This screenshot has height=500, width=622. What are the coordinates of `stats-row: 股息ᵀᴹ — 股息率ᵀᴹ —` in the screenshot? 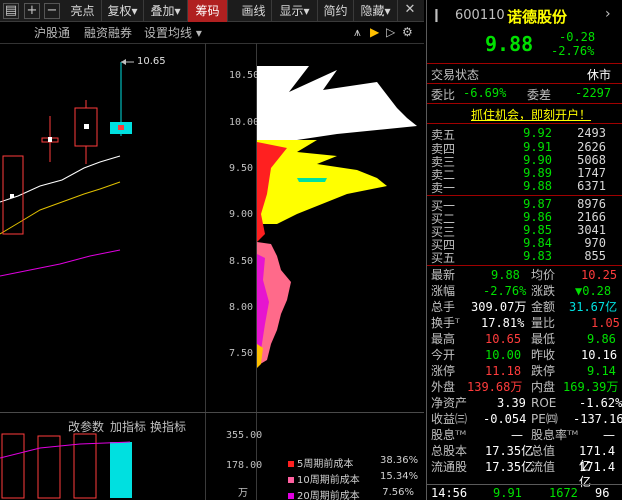 It's located at (523, 435).